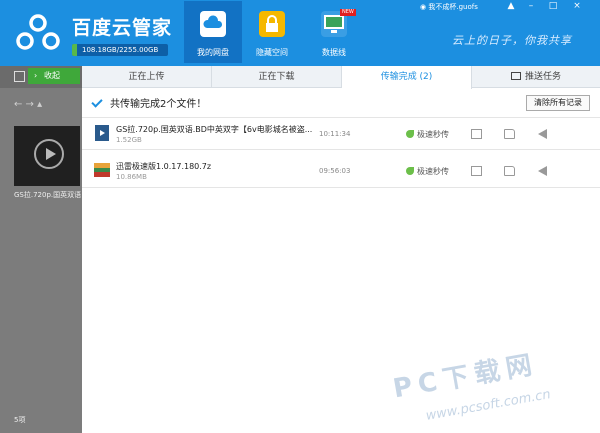  What do you see at coordinates (277, 77) in the screenshot?
I see `tab-downloading: 正在下载` at bounding box center [277, 77].